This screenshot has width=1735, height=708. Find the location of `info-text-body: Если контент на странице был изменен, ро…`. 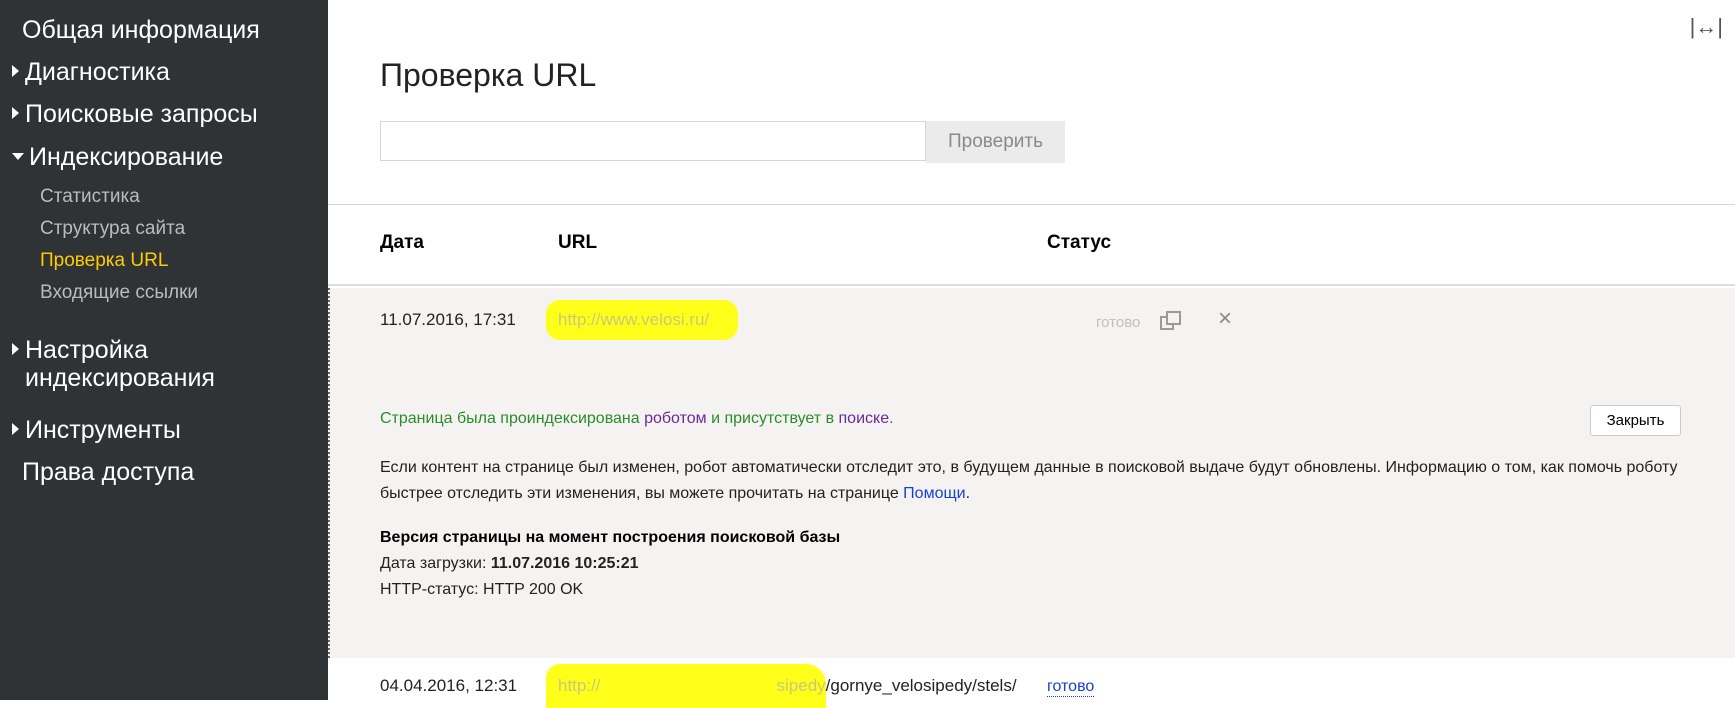

info-text-body: Если контент на странице был изменен, ро… is located at coordinates (1029, 480).